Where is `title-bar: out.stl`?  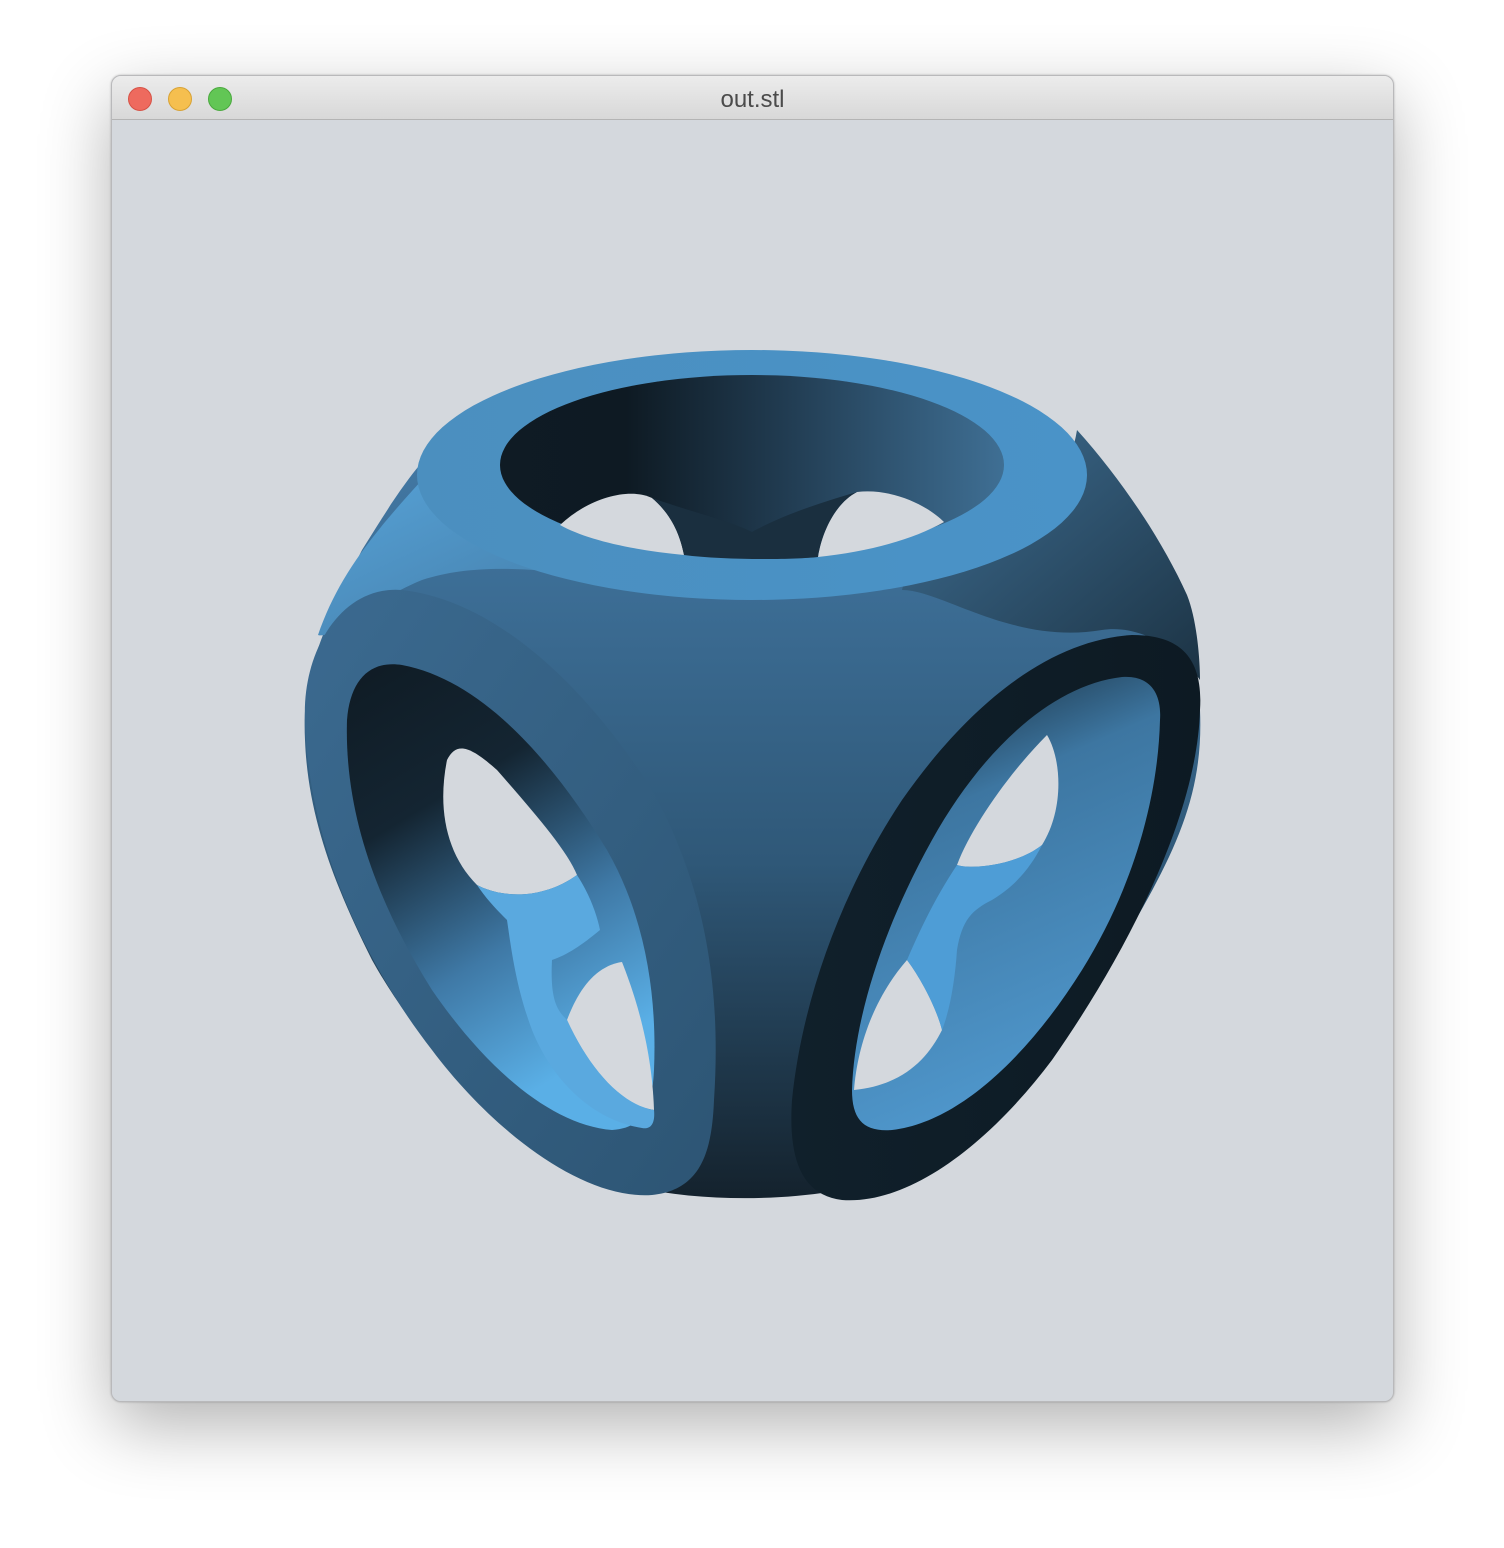
title-bar: out.stl is located at coordinates (752, 98).